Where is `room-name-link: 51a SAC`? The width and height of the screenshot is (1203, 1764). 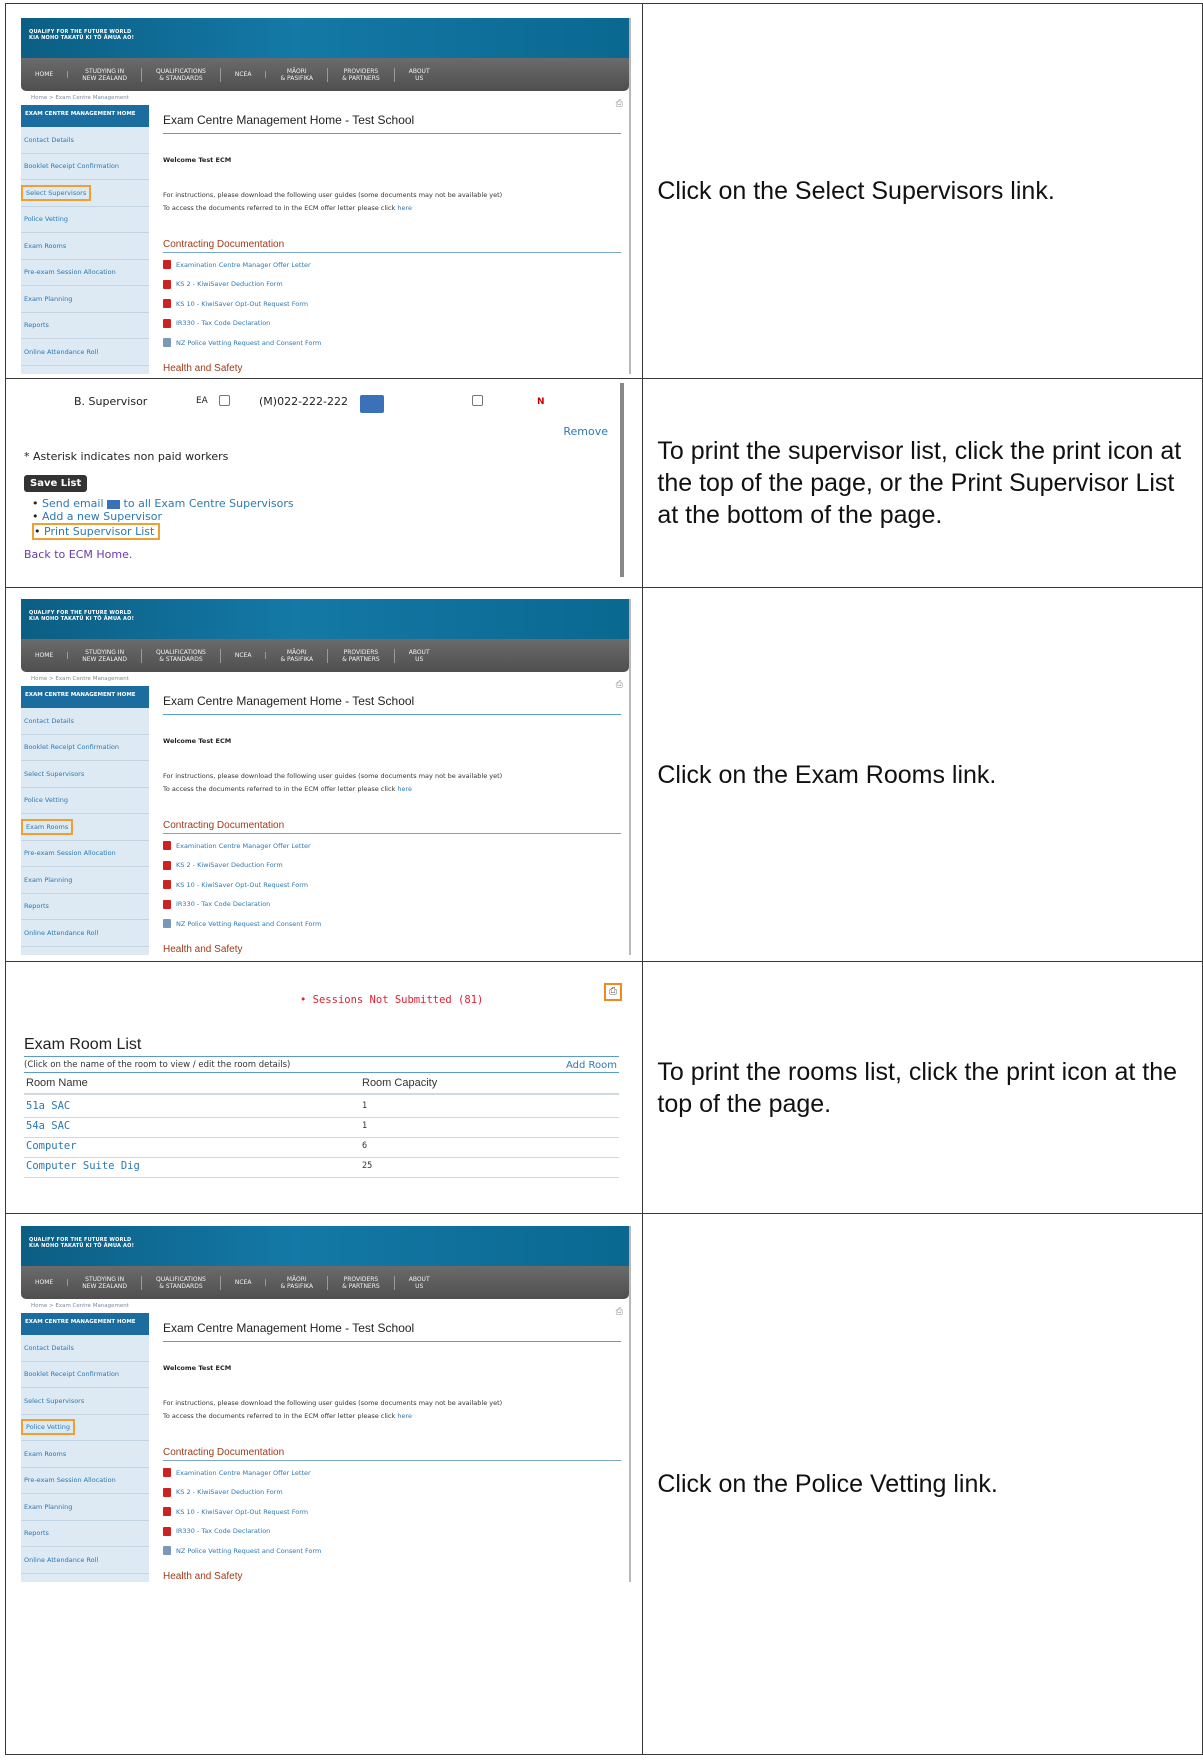 room-name-link: 51a SAC is located at coordinates (48, 1106).